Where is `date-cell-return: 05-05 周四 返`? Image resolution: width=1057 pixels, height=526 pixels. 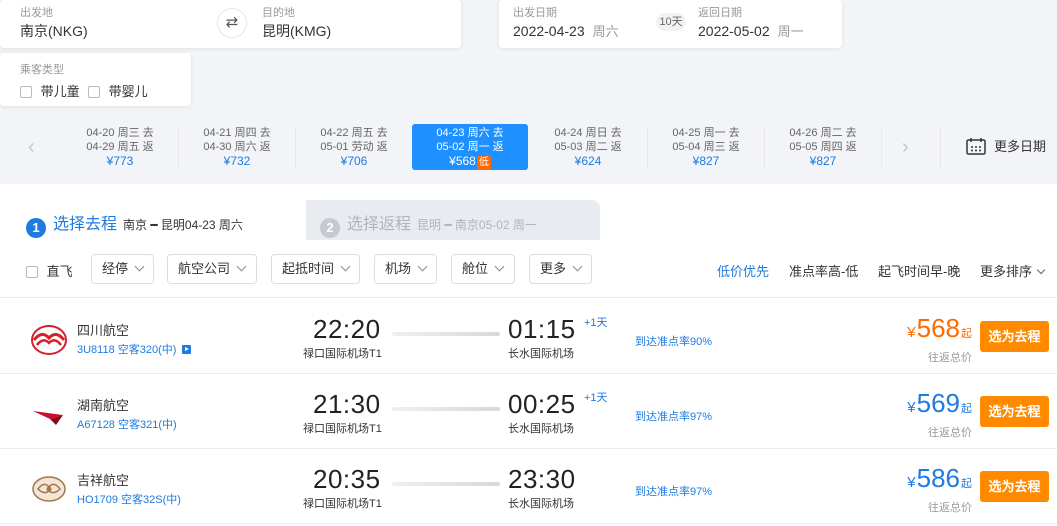
date-cell-return: 05-05 周四 返 is located at coordinates (823, 147).